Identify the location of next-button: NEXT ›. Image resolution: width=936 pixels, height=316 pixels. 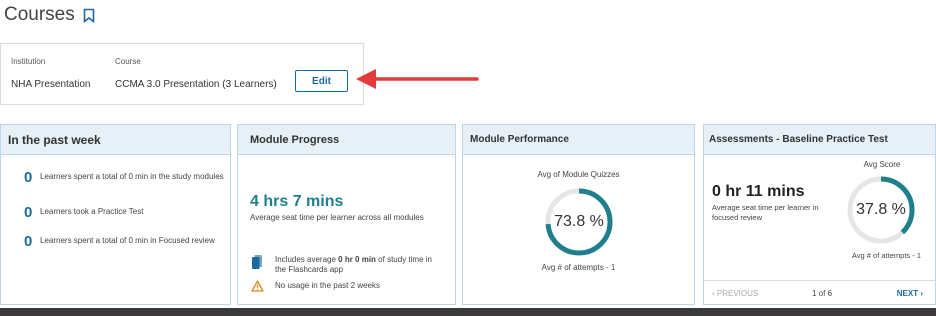
(910, 293).